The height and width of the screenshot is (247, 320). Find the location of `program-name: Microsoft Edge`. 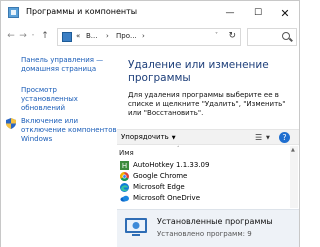

program-name: Microsoft Edge is located at coordinates (159, 187).